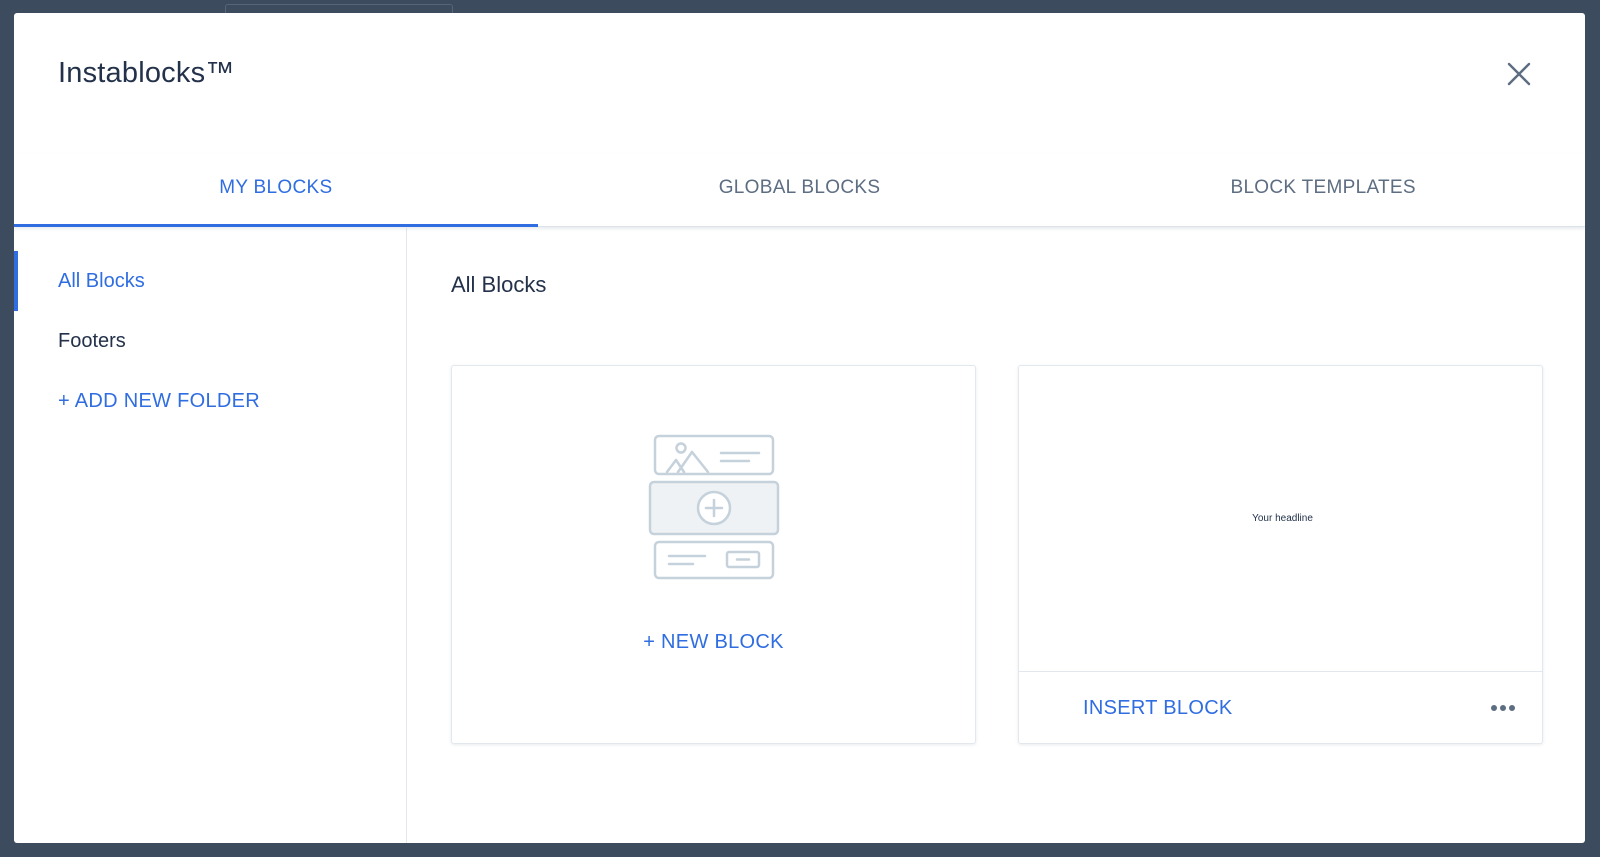  Describe the element at coordinates (276, 190) in the screenshot. I see `tab-my-blocks: MY BLOCKS` at that location.